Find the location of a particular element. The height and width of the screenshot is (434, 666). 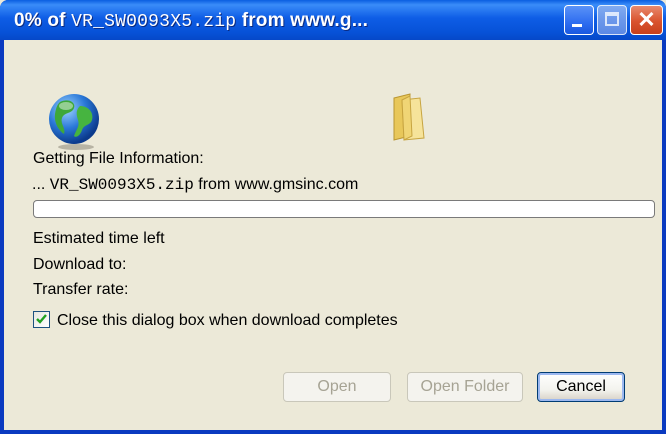

download-progress-bar is located at coordinates (344, 209).